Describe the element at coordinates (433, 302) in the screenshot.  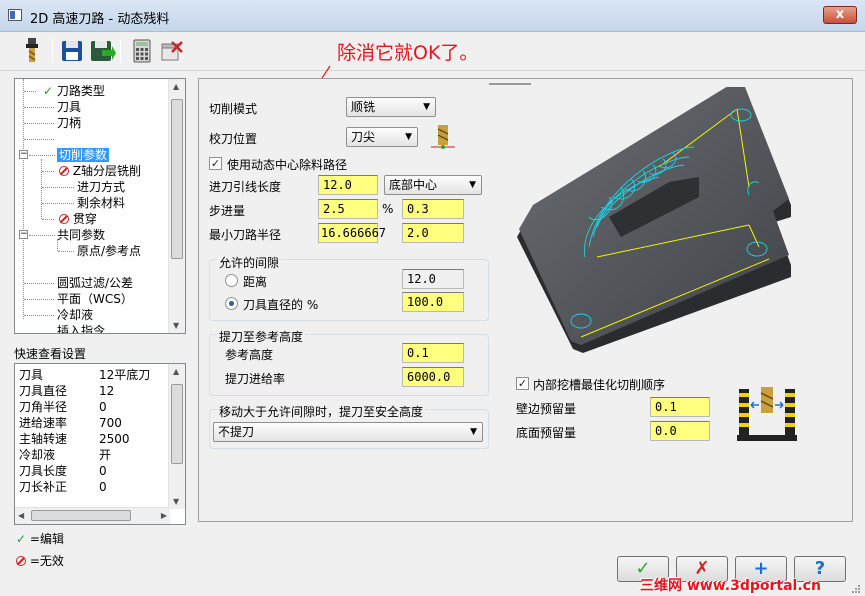
I see `gap-diameter-input: 100.0` at that location.